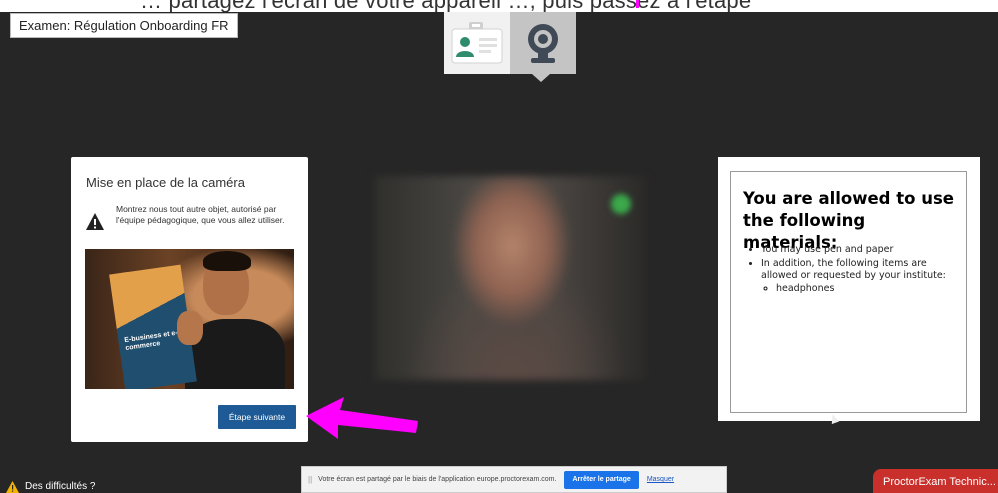  I want to click on difficulty-help-link: Des difficultés ?, so click(50, 486).